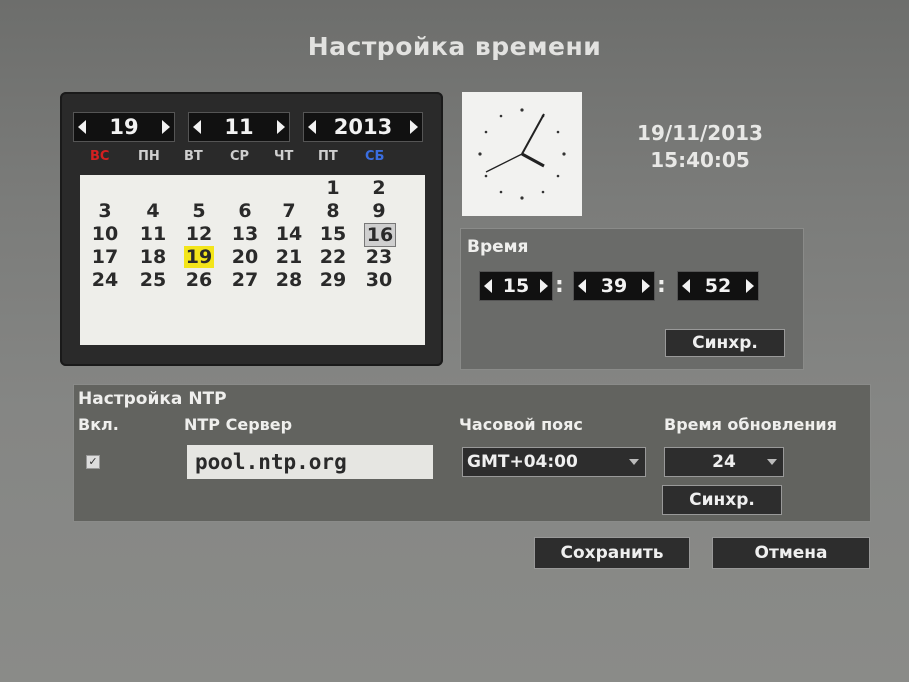 The width and height of the screenshot is (909, 682). I want to click on calendar-day: 30, so click(379, 280).